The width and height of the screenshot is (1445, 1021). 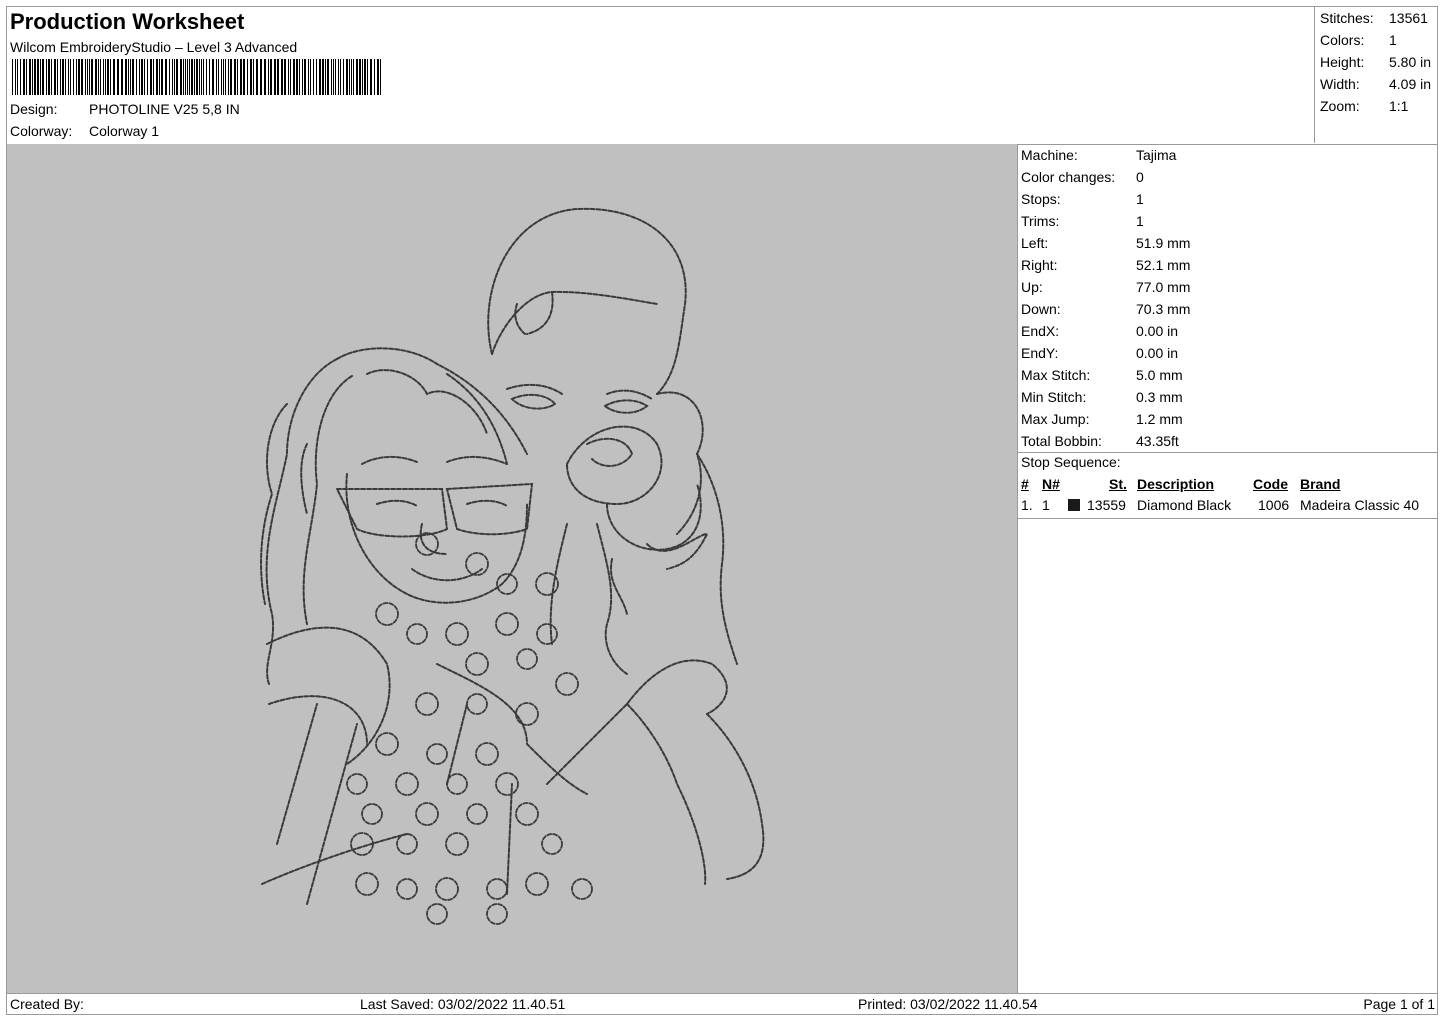 I want to click on info-key: Max Stitch:, so click(x=1056, y=375).